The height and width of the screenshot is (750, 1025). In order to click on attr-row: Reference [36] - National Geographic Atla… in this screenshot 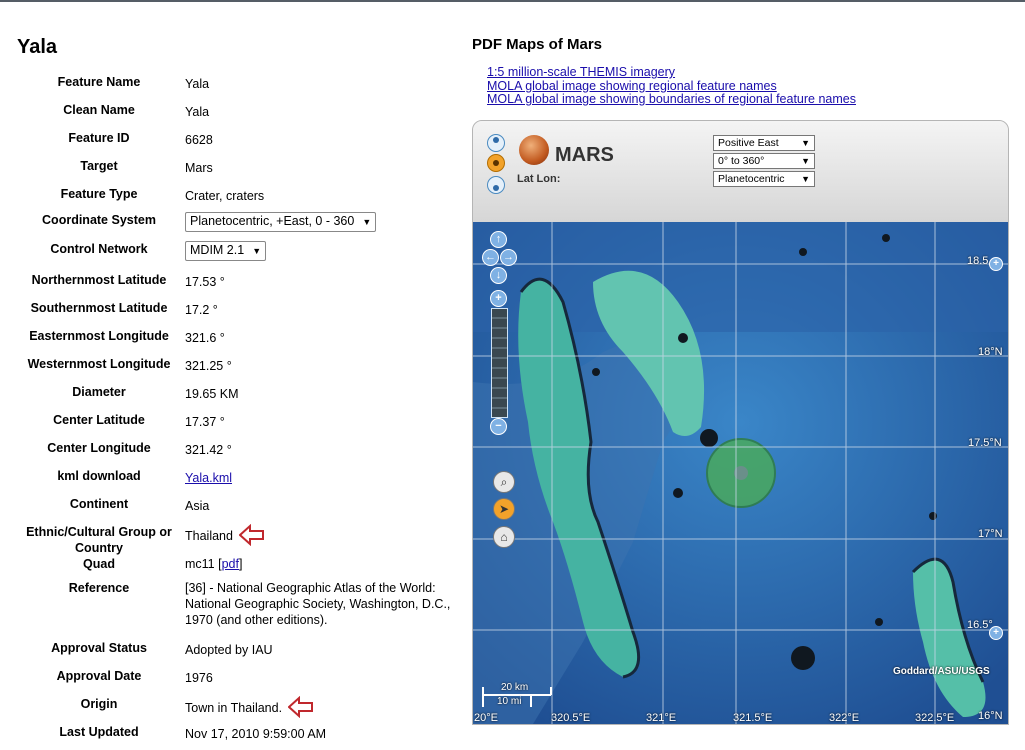, I will do `click(239, 609)`.